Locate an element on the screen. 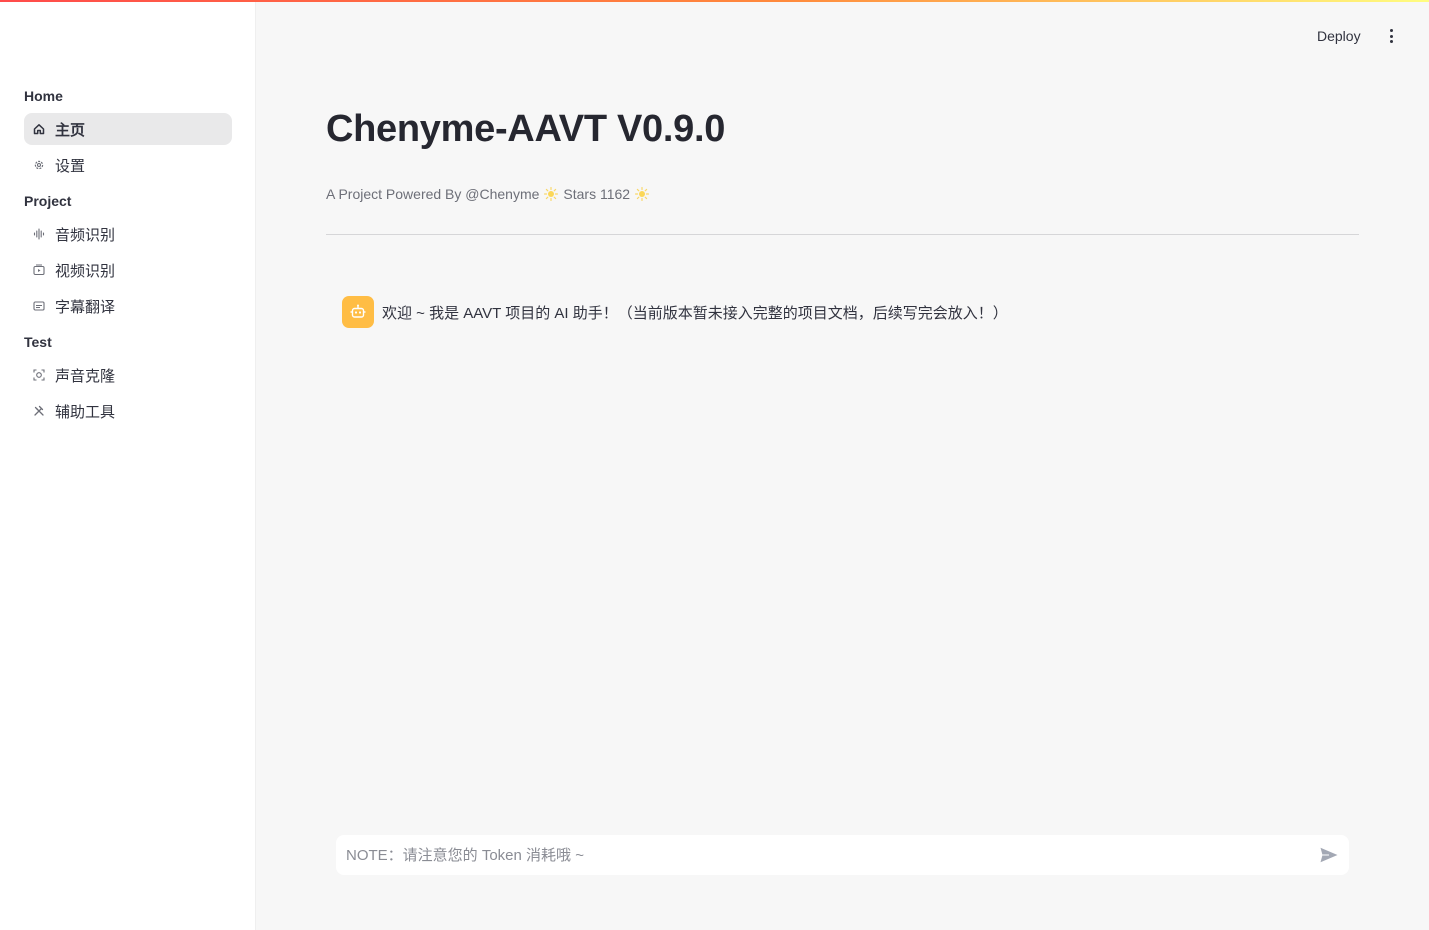 Image resolution: width=1429 pixels, height=930 pixels. sidebar-section-test: Test is located at coordinates (38, 342).